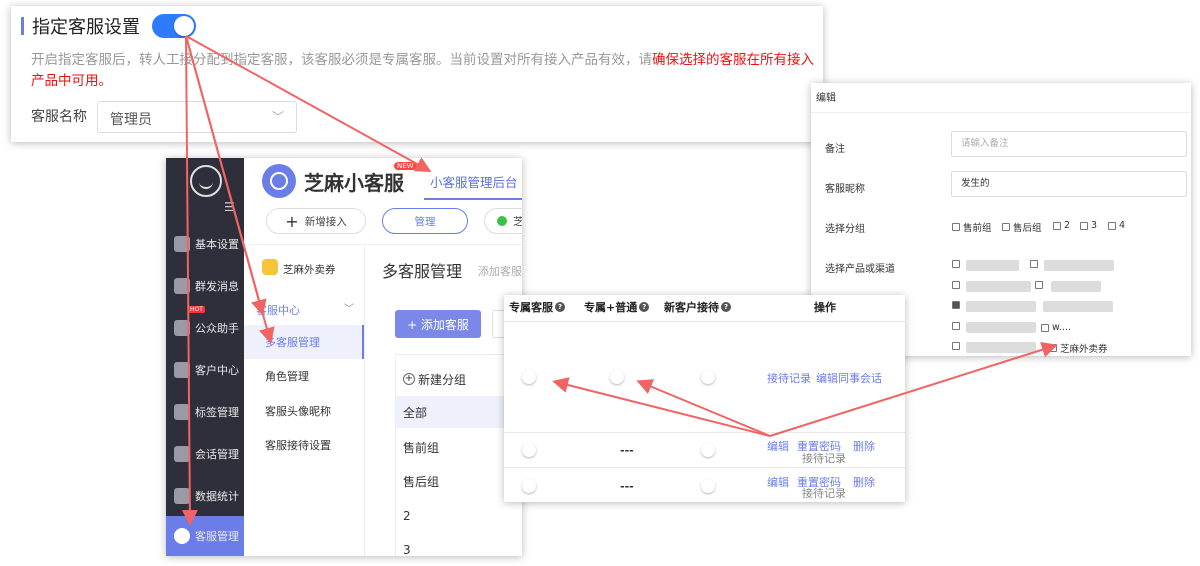  I want to click on product-checkbox-checked, so click(957, 305).